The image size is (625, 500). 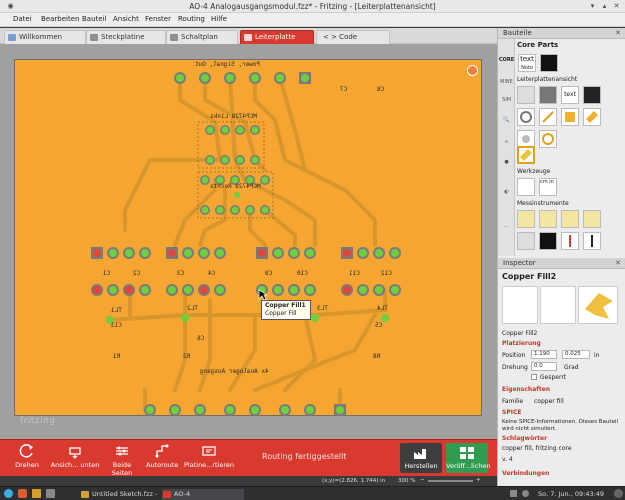 I want to click on menu-bauteil: Bauteil, so click(x=94, y=19).